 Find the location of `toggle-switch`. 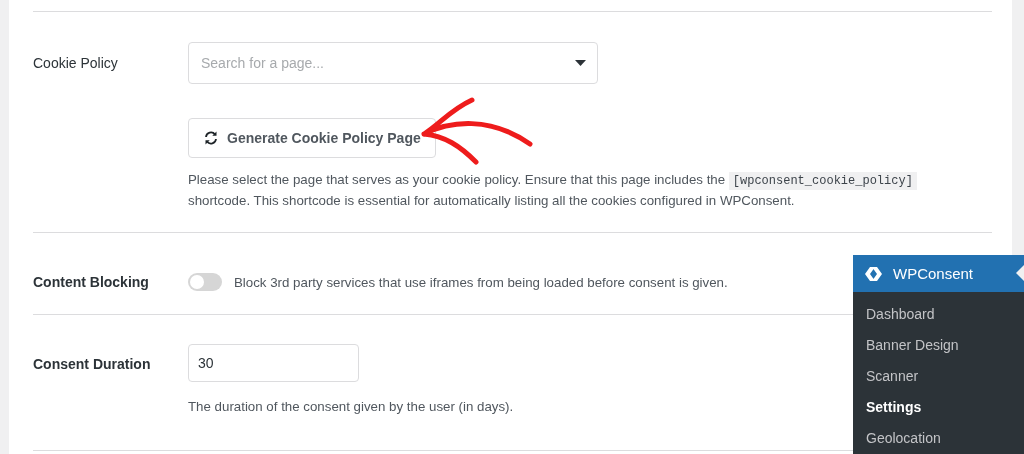

toggle-switch is located at coordinates (205, 282).